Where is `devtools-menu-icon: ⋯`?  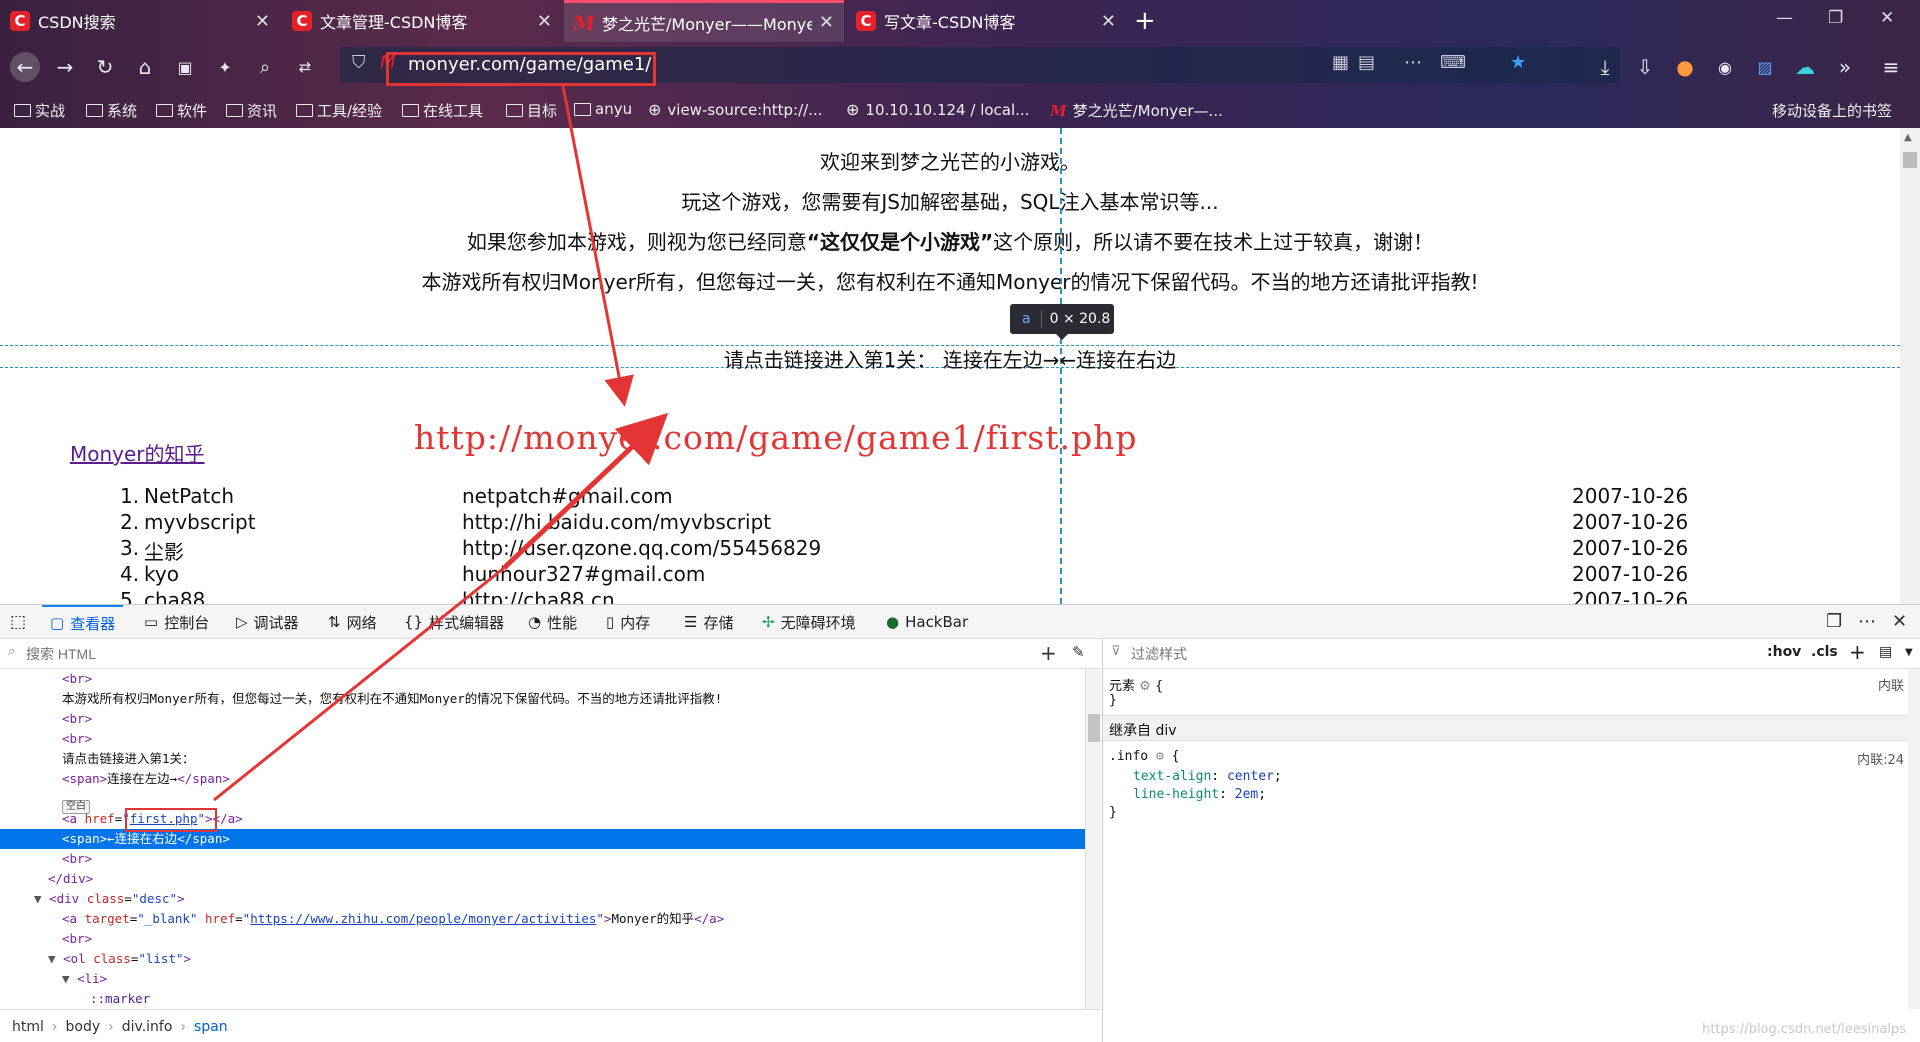
devtools-menu-icon: ⋯ is located at coordinates (1867, 621).